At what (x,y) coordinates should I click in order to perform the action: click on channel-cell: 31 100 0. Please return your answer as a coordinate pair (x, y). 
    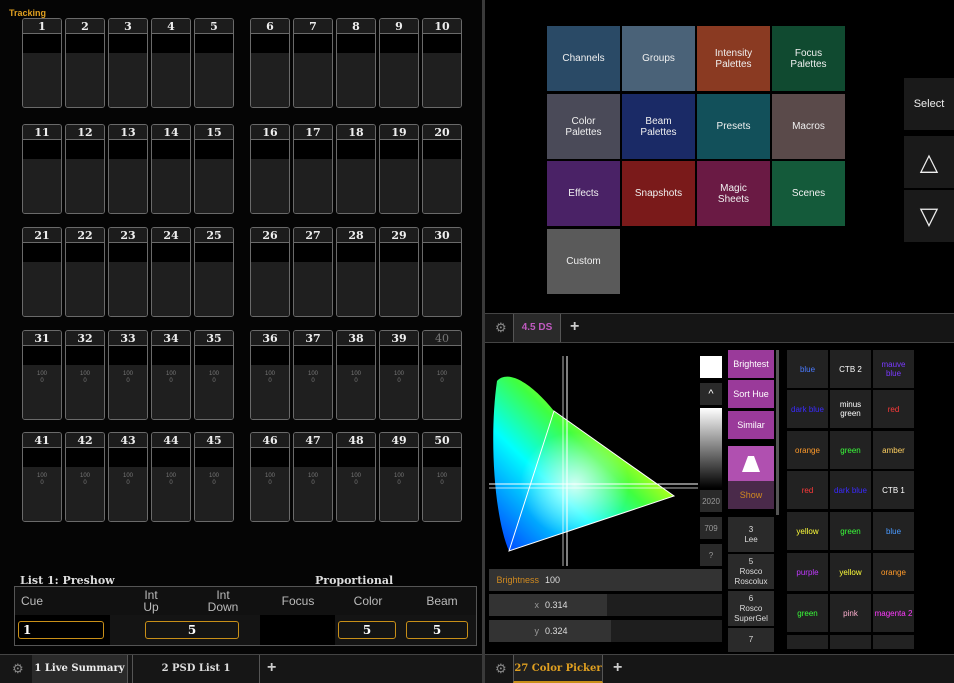
    Looking at the image, I should click on (42, 375).